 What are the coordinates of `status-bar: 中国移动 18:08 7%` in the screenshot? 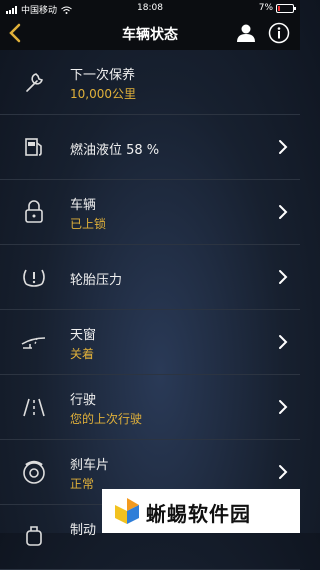 It's located at (150, 8).